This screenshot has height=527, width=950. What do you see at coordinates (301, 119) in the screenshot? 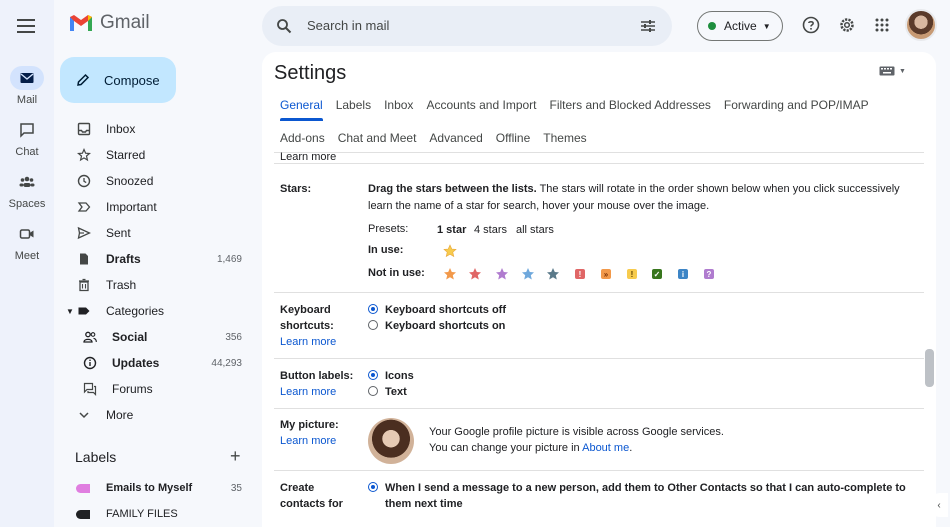
I see `active-tab-indicator` at bounding box center [301, 119].